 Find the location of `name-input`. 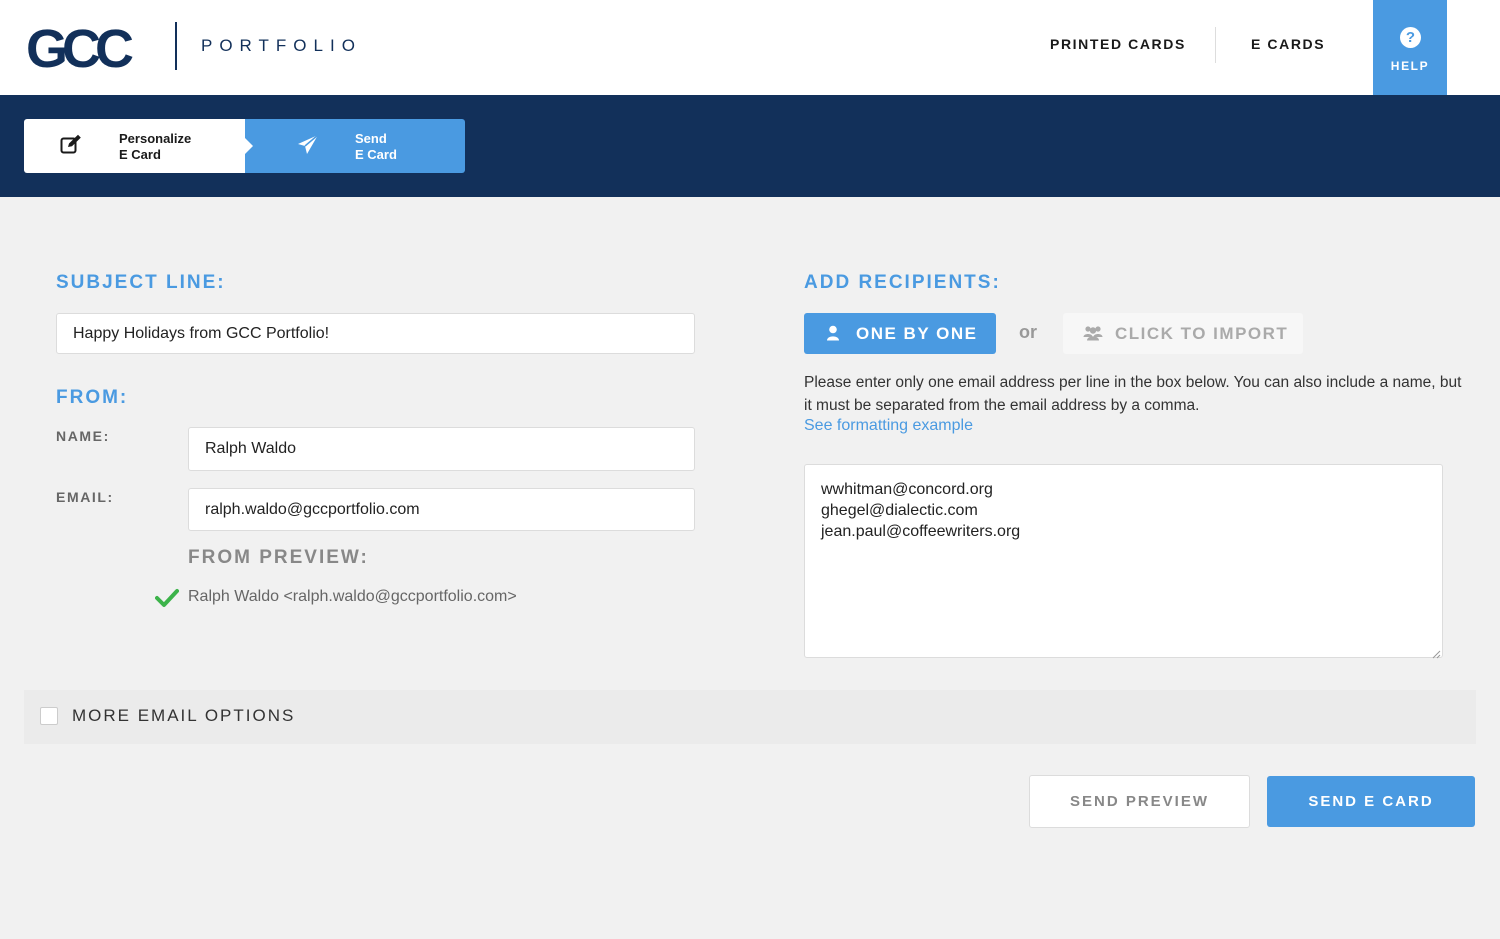

name-input is located at coordinates (441, 449).